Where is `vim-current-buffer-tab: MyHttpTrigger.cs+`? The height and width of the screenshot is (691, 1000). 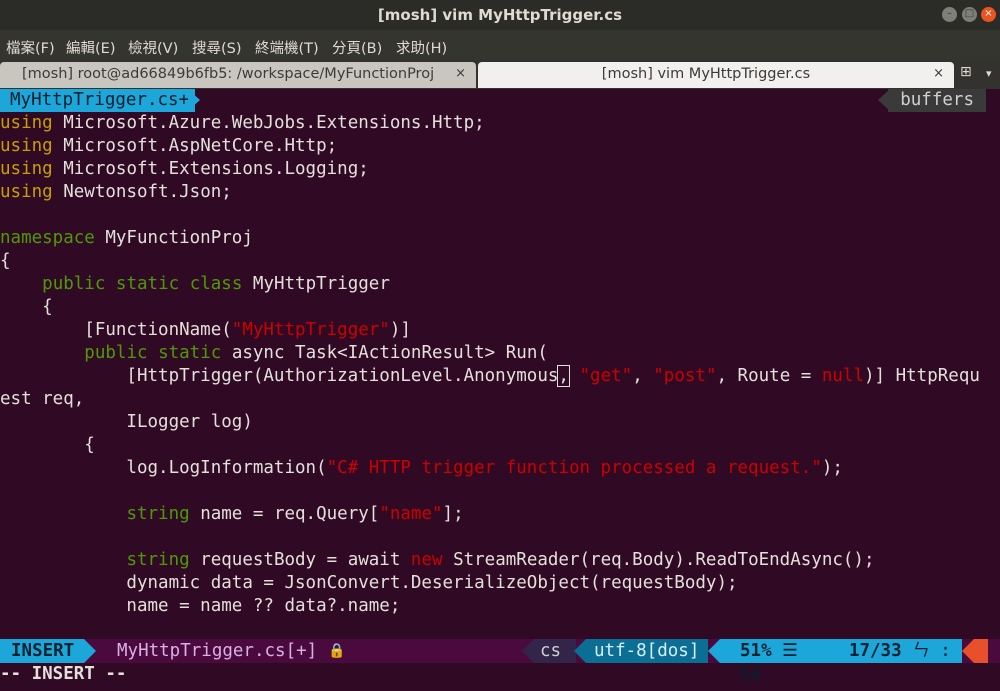 vim-current-buffer-tab: MyHttpTrigger.cs+ is located at coordinates (98, 100).